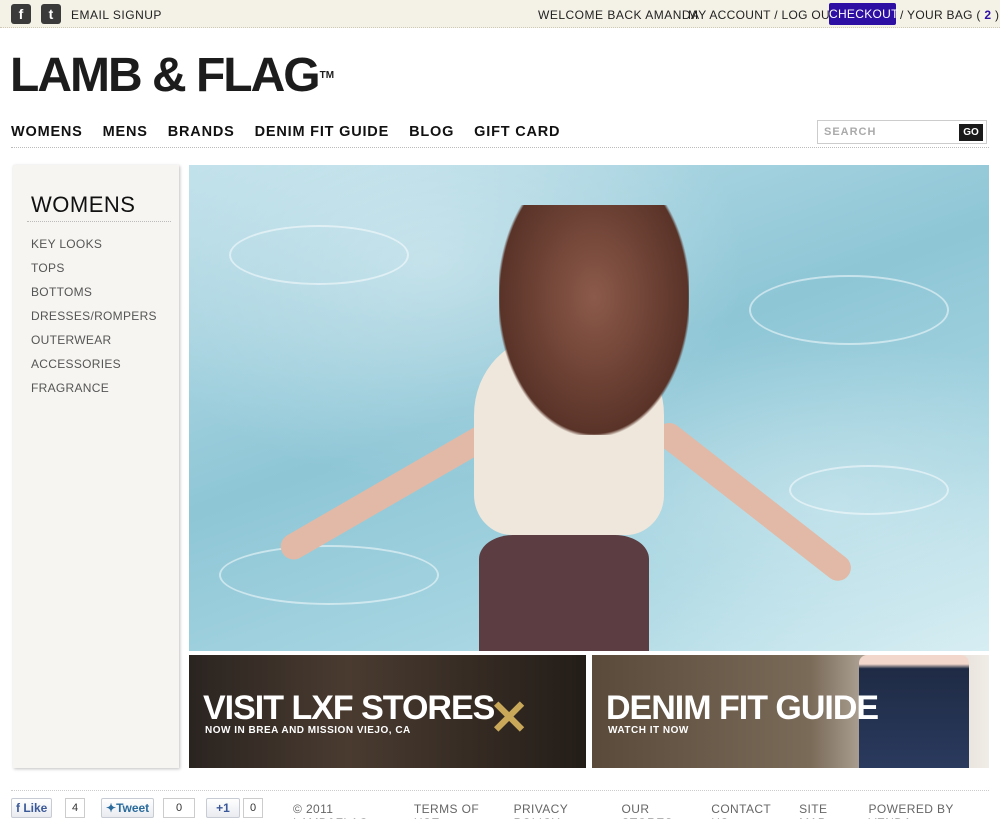 Image resolution: width=1000 pixels, height=819 pixels. What do you see at coordinates (763, 15) in the screenshot?
I see `my-account-logout-link: MY ACCOUNT / LOG OUT` at bounding box center [763, 15].